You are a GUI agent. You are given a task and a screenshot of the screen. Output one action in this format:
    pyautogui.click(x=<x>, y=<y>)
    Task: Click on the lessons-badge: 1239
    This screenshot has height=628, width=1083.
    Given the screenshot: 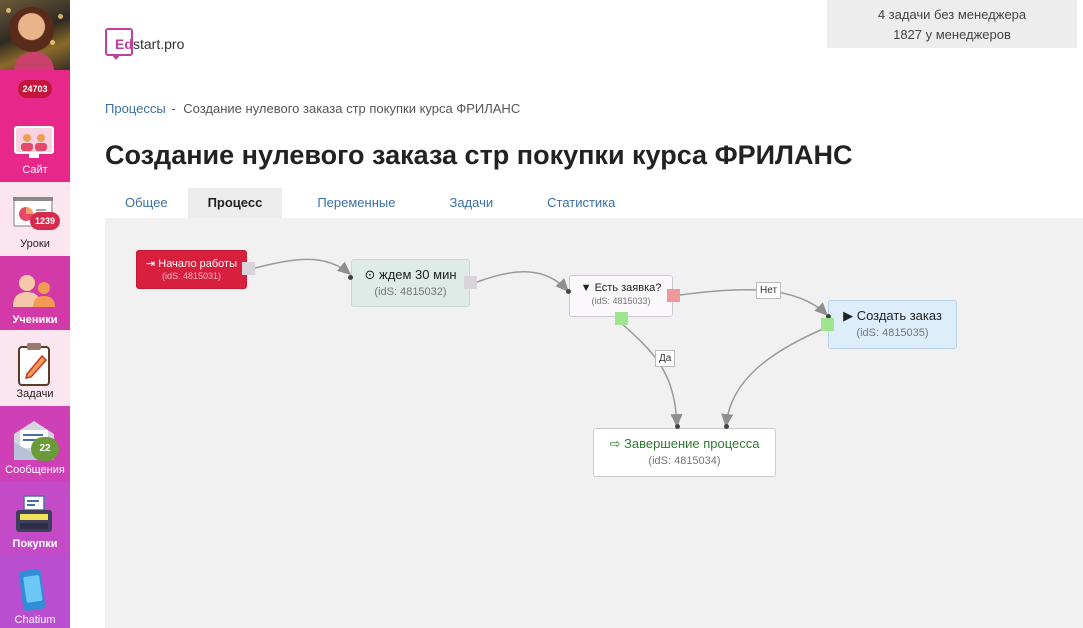 What is the action you would take?
    pyautogui.click(x=45, y=221)
    